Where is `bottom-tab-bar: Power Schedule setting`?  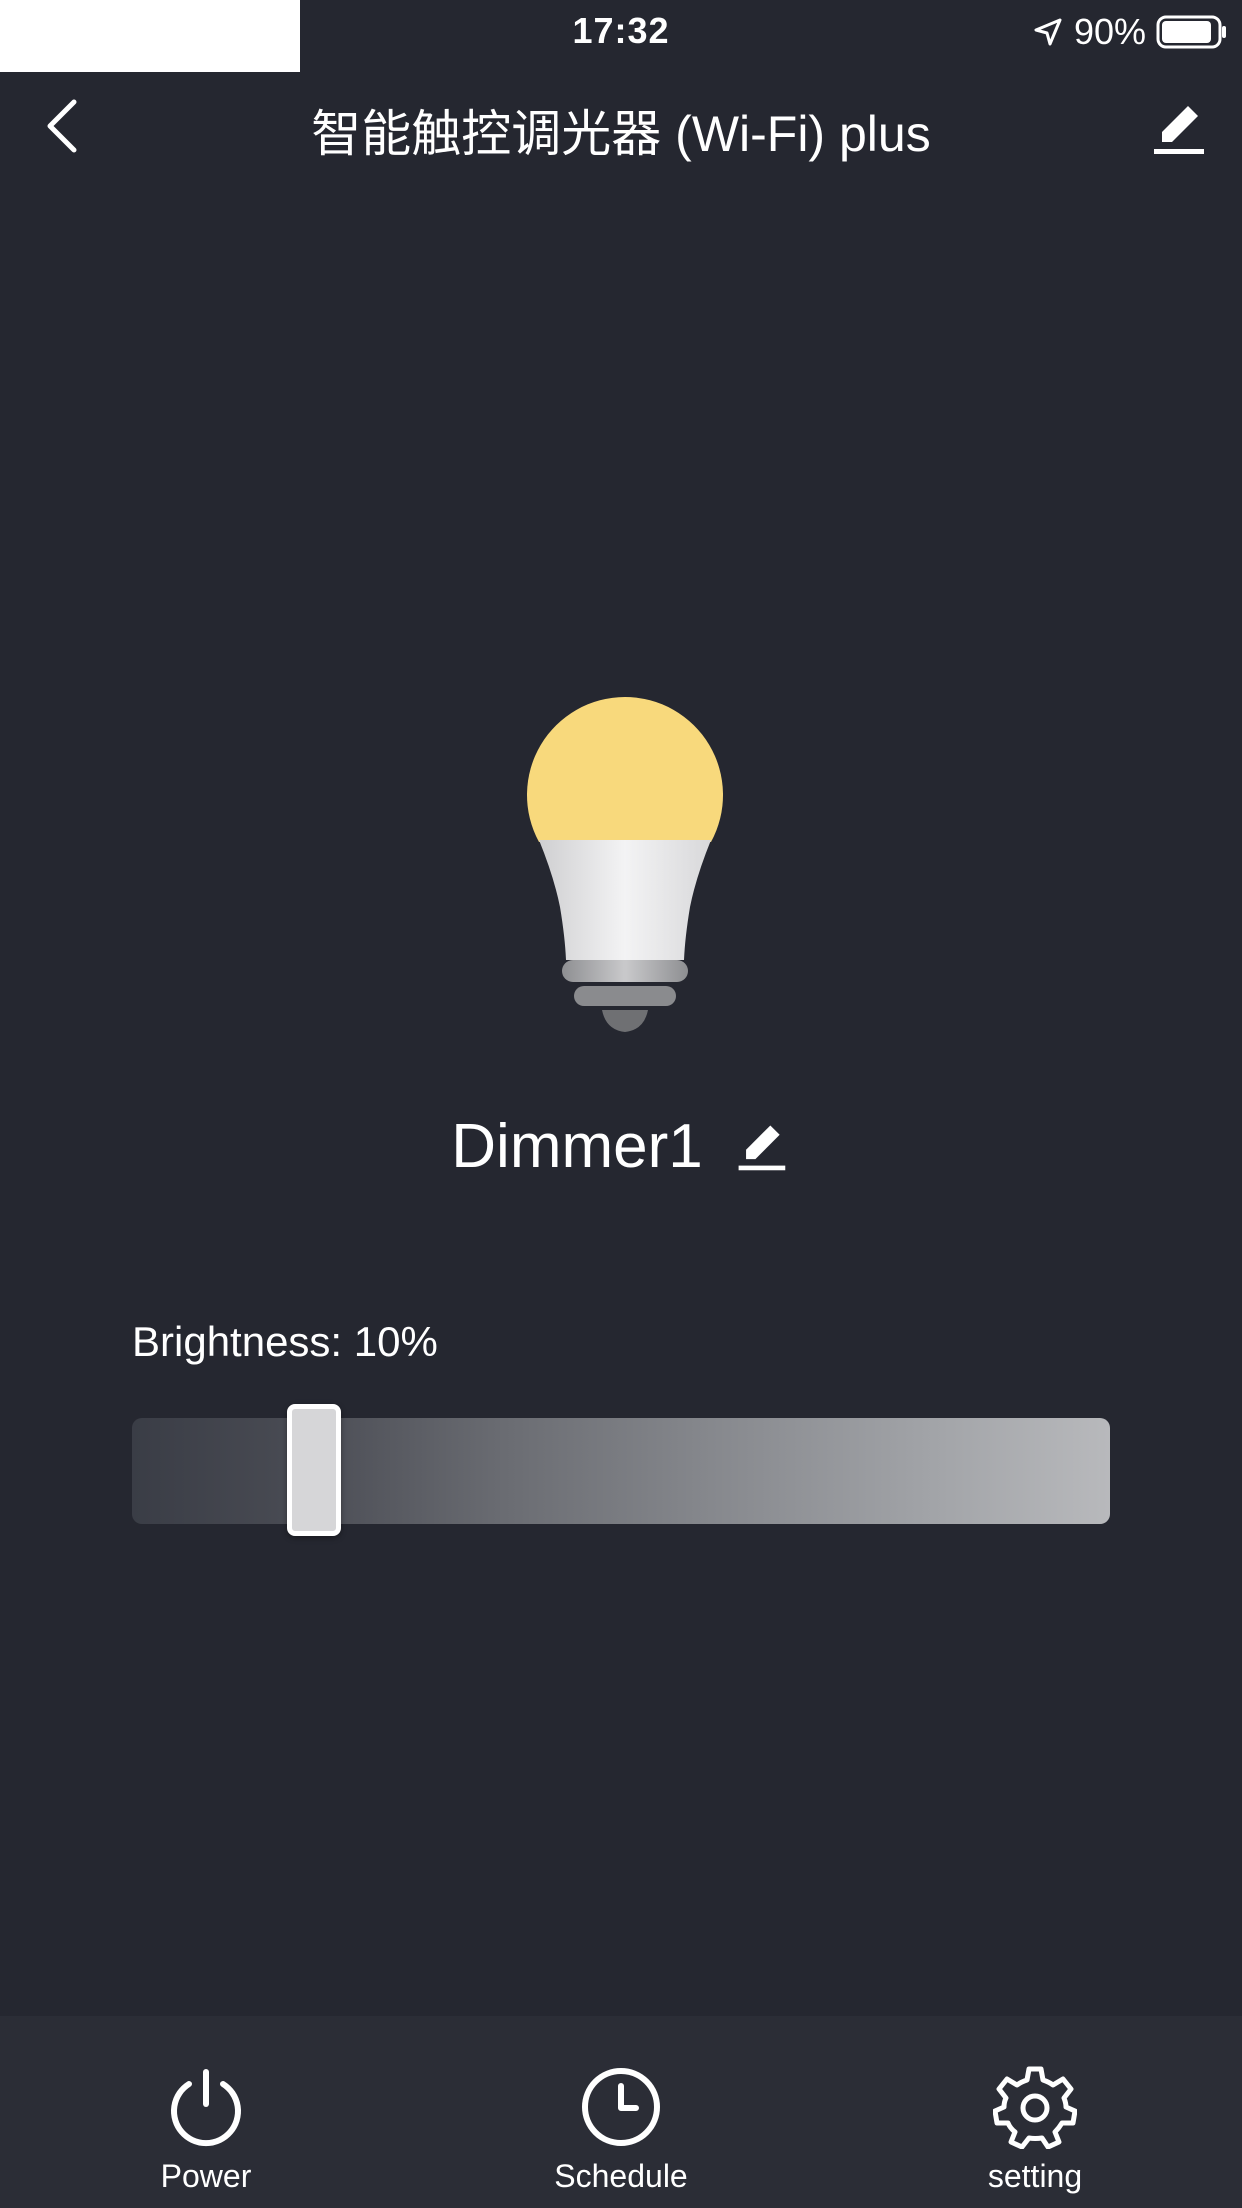
bottom-tab-bar: Power Schedule setting is located at coordinates (621, 2112).